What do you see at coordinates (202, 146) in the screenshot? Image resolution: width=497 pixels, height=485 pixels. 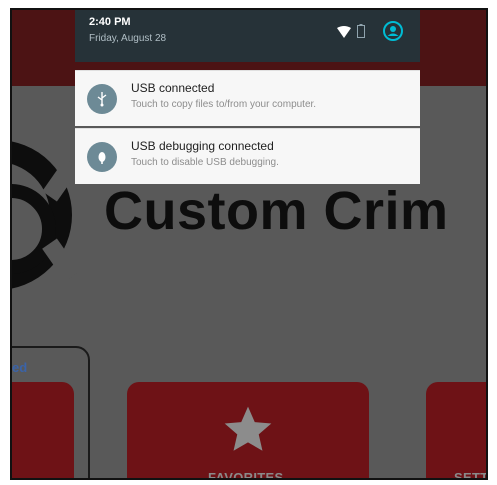 I see `notification-title: USB debugging connected` at bounding box center [202, 146].